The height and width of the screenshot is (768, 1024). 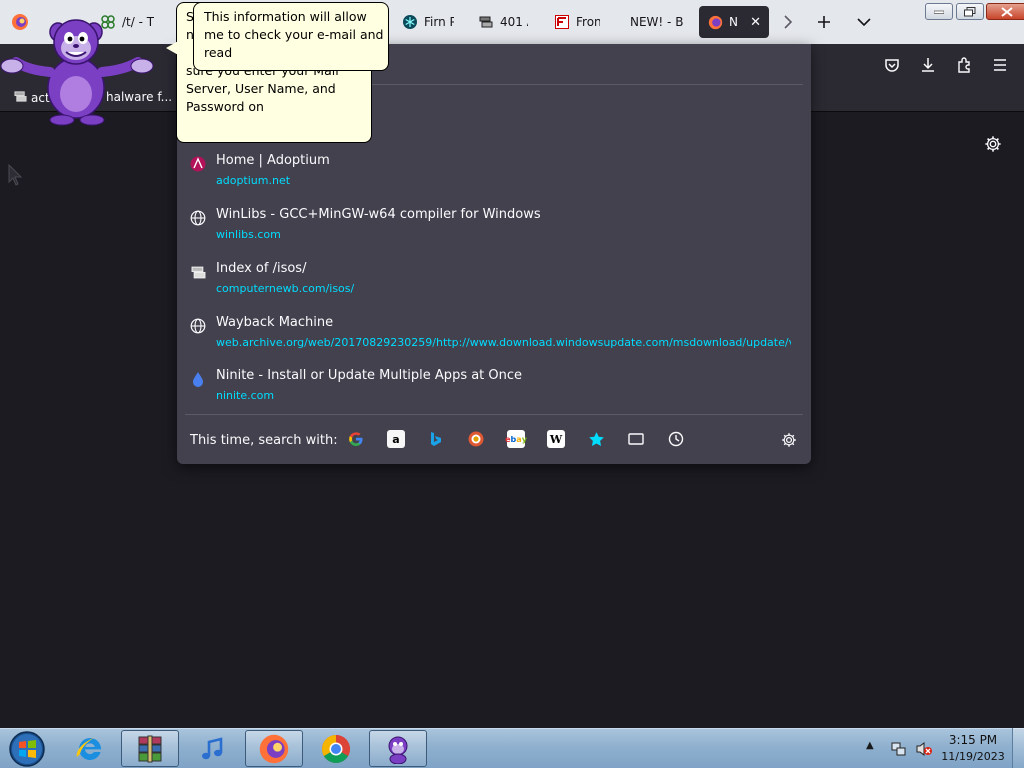 What do you see at coordinates (261, 268) in the screenshot?
I see `result-title: Index of /isos/` at bounding box center [261, 268].